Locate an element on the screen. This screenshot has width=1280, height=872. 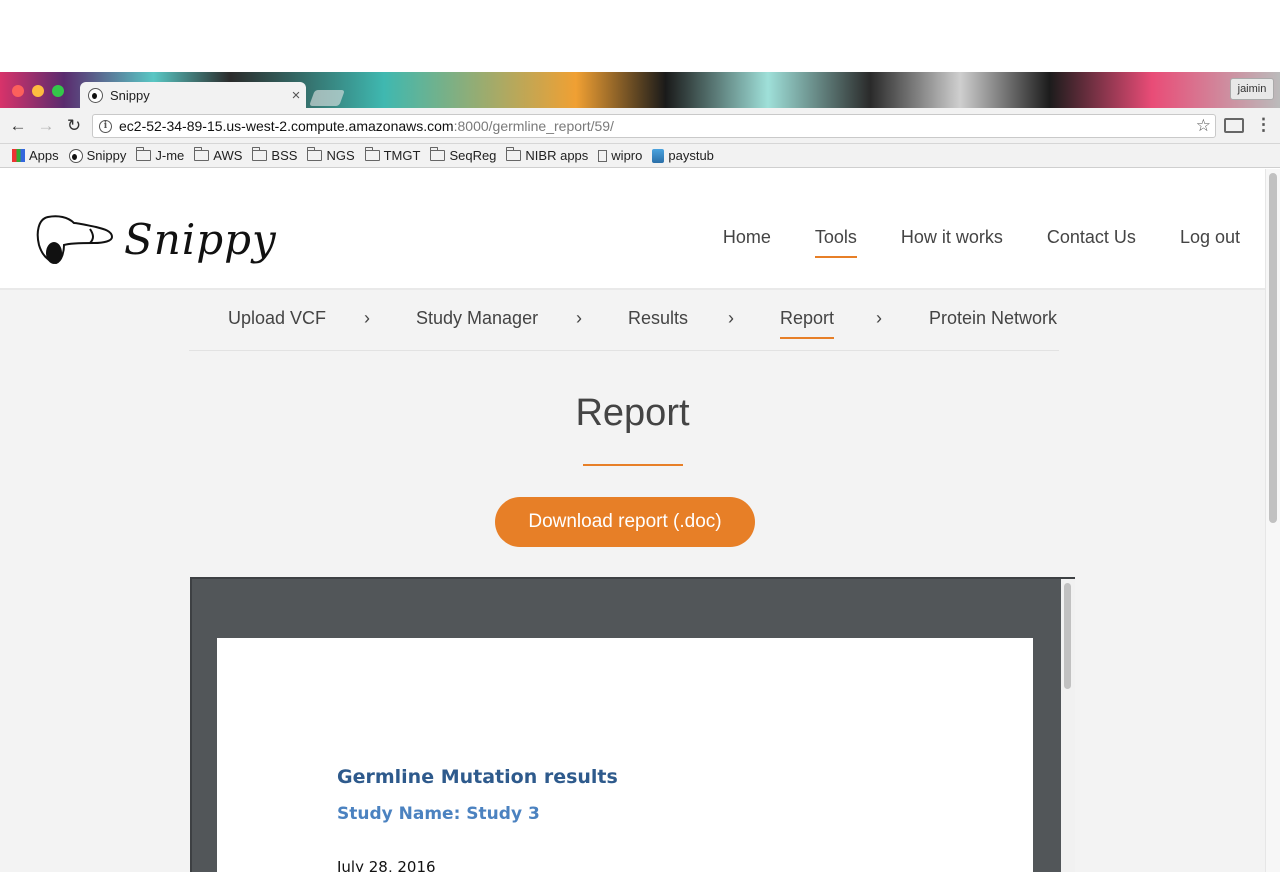
bookmark-folder-ngs: NGS is located at coordinates (331, 155).